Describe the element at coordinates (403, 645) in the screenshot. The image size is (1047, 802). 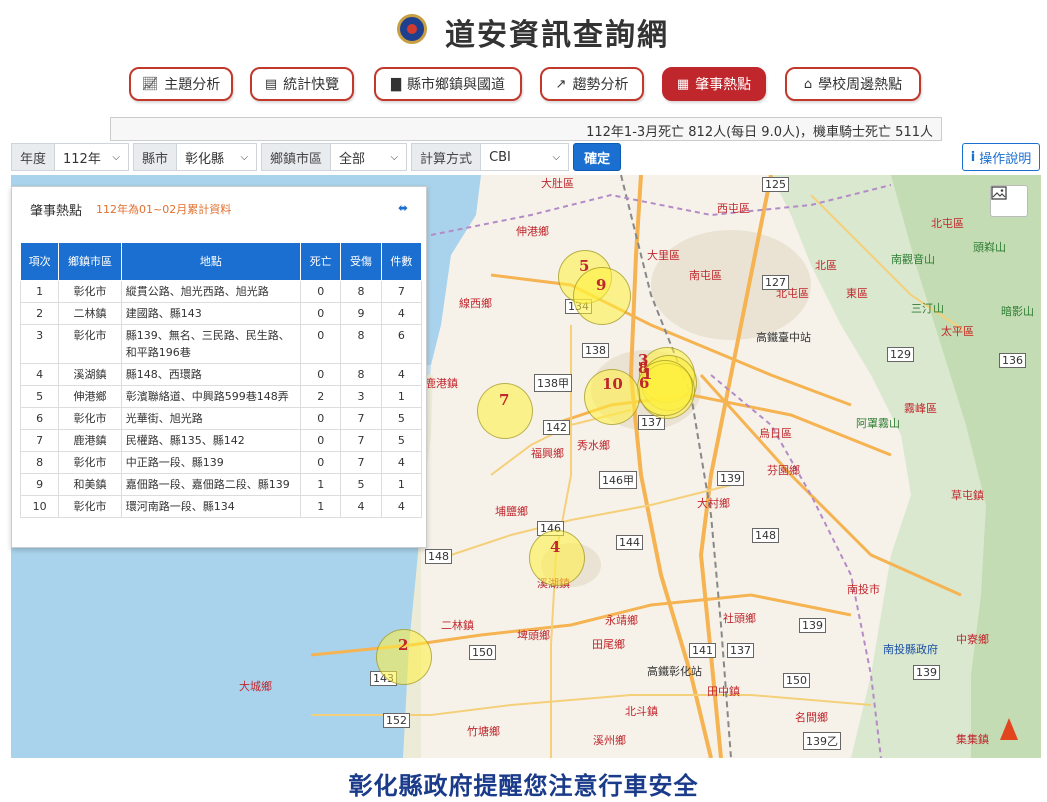
I see `hotspot-label: 2` at that location.